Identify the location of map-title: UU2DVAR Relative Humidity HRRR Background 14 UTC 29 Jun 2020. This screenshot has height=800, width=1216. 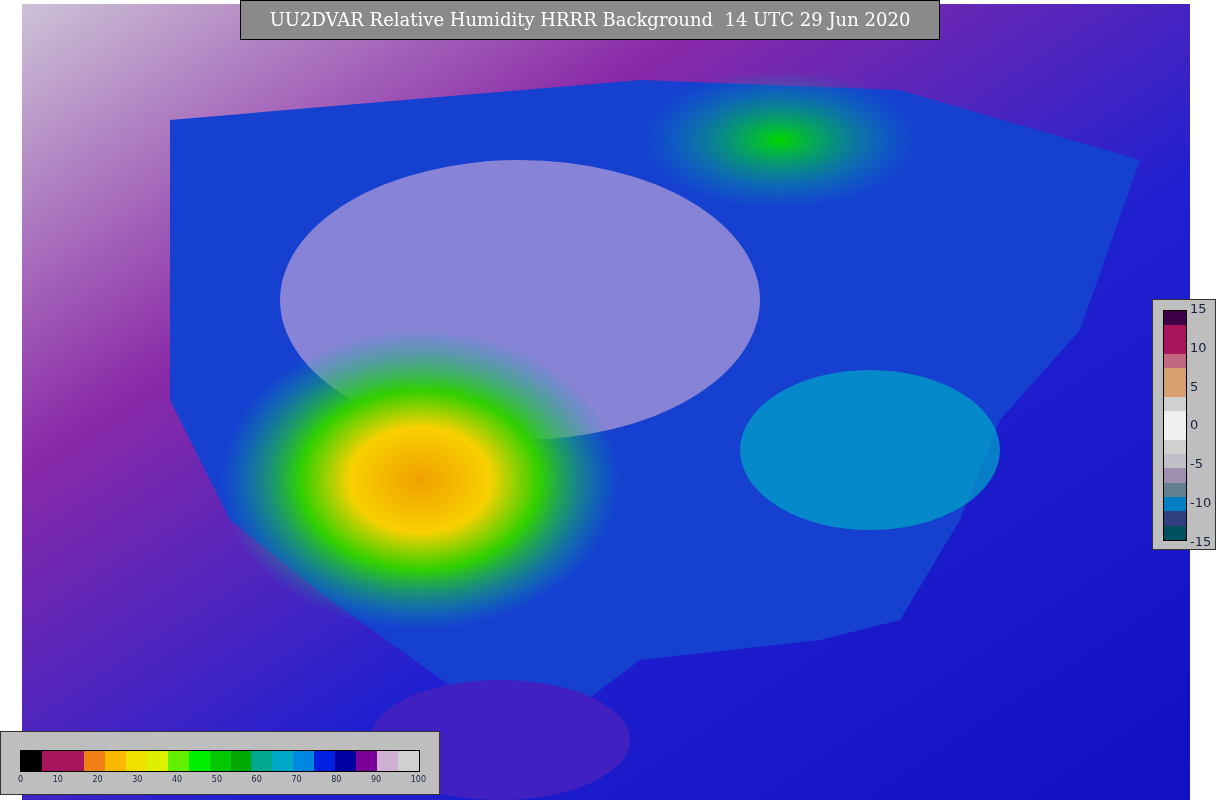
(590, 20).